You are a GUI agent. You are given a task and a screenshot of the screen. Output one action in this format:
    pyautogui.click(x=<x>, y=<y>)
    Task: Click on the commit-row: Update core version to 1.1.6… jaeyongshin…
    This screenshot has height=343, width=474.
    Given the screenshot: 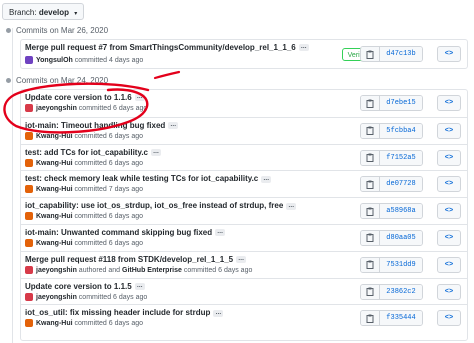 What is the action you would take?
    pyautogui.click(x=244, y=103)
    